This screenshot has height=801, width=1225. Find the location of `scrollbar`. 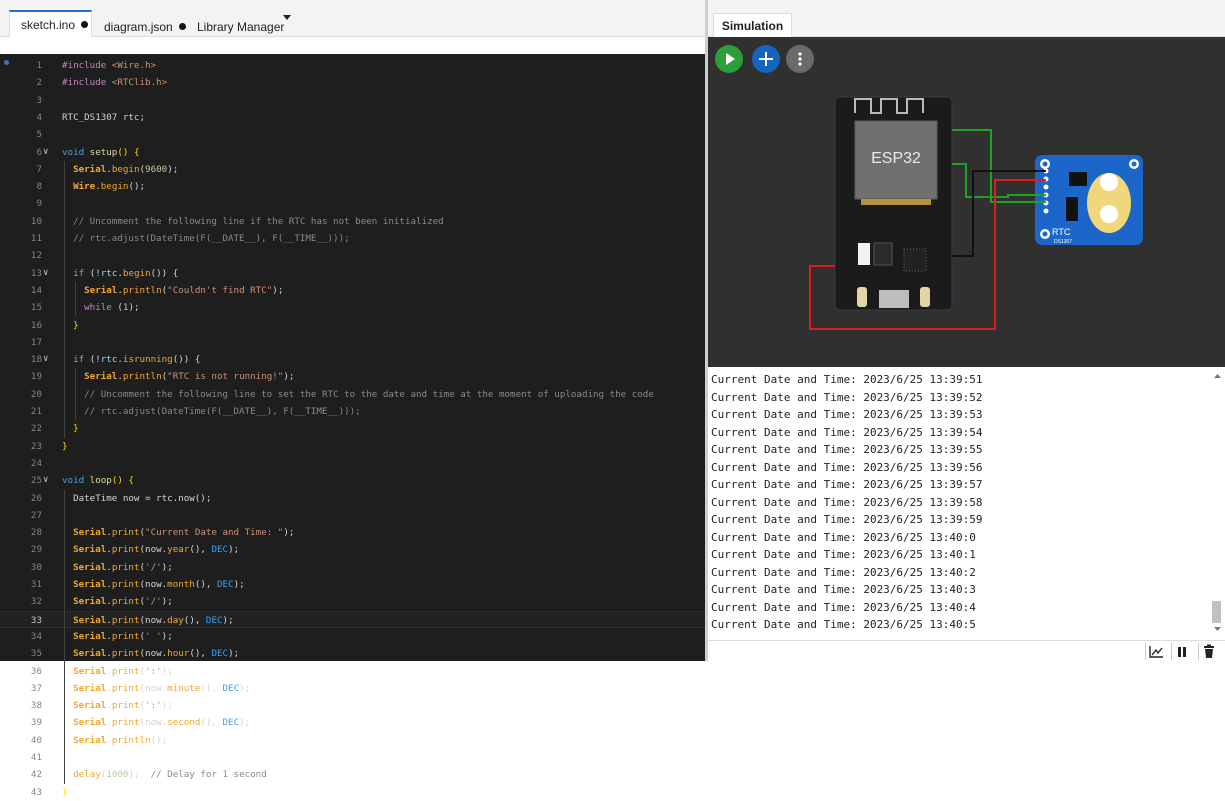

scrollbar is located at coordinates (1217, 504).